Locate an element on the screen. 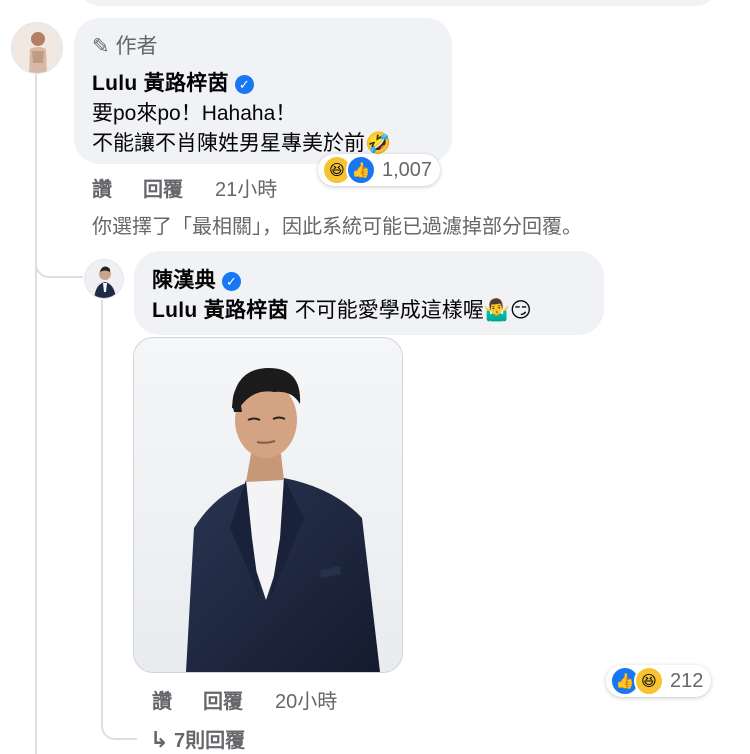 This screenshot has height=754, width=750. comment-header: Lulu 黃路梓茵 ✓ is located at coordinates (173, 82).